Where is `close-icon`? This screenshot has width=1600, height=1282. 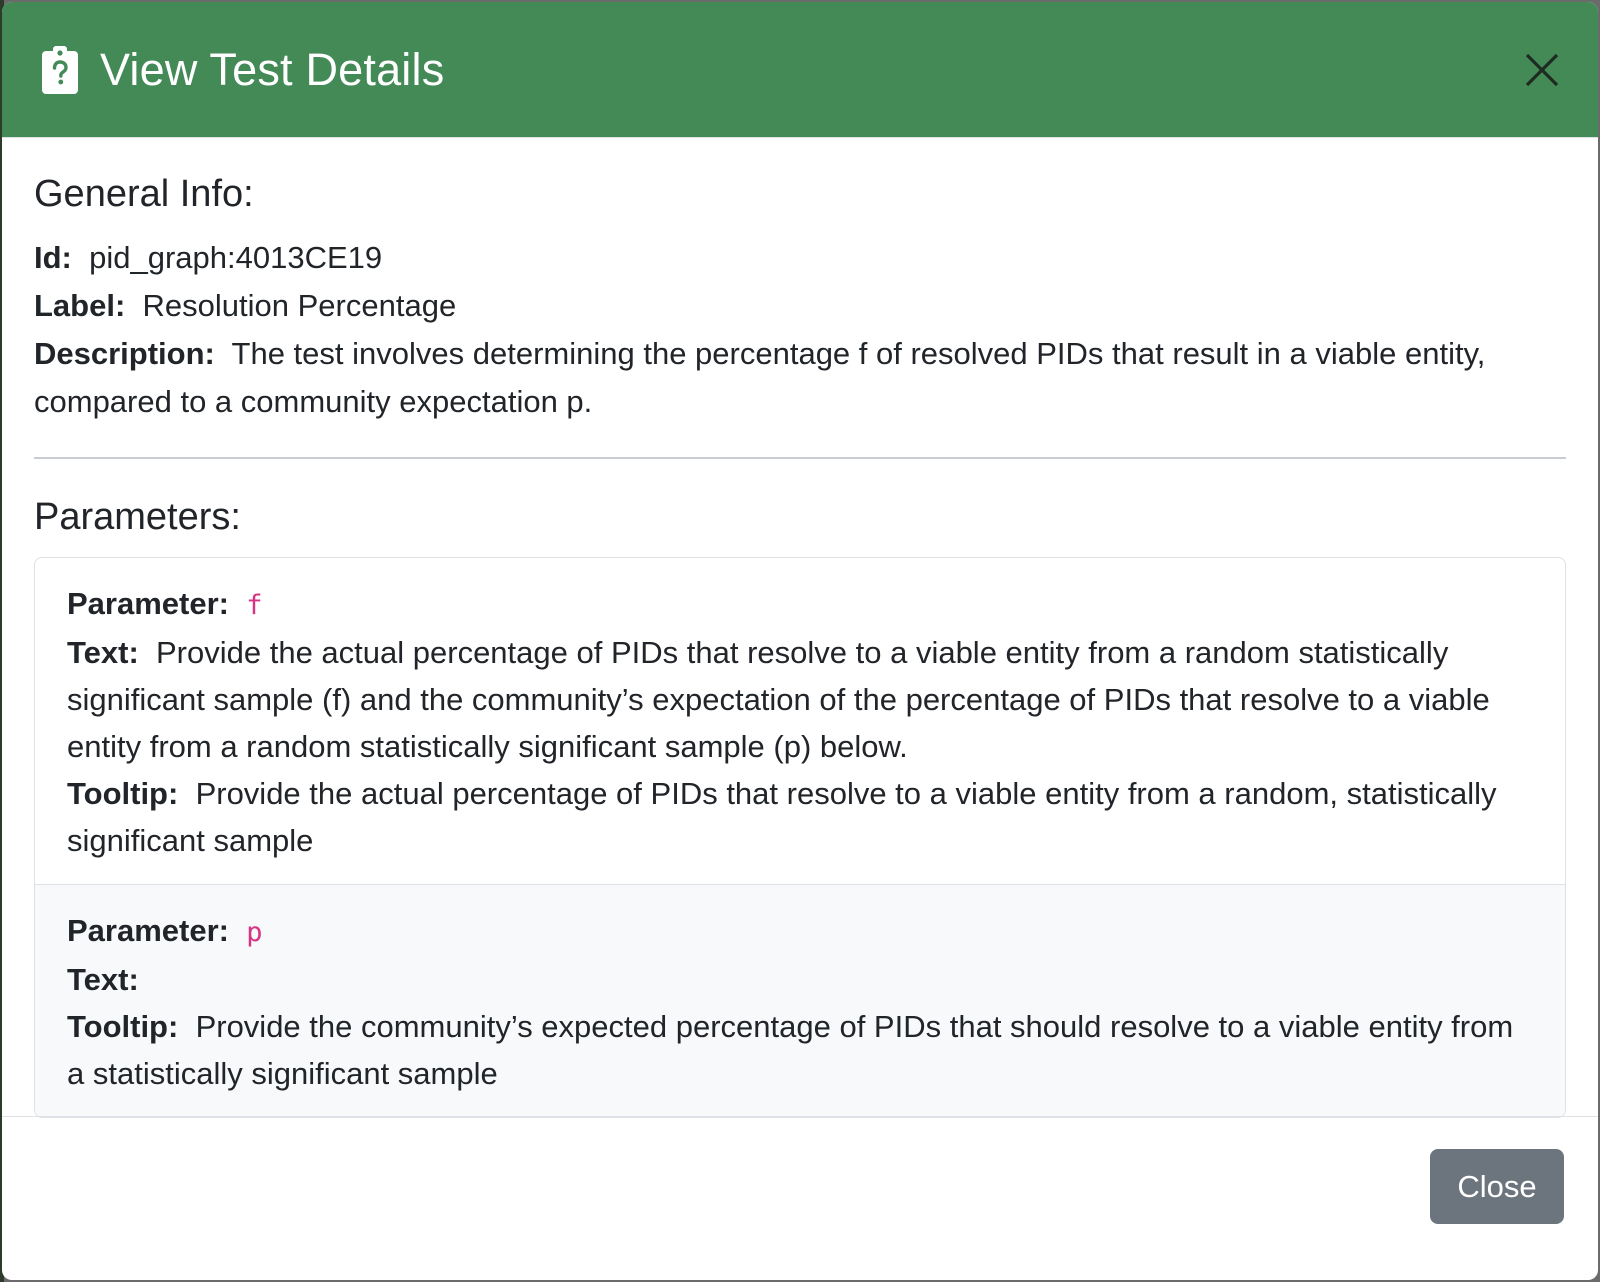 close-icon is located at coordinates (1542, 70).